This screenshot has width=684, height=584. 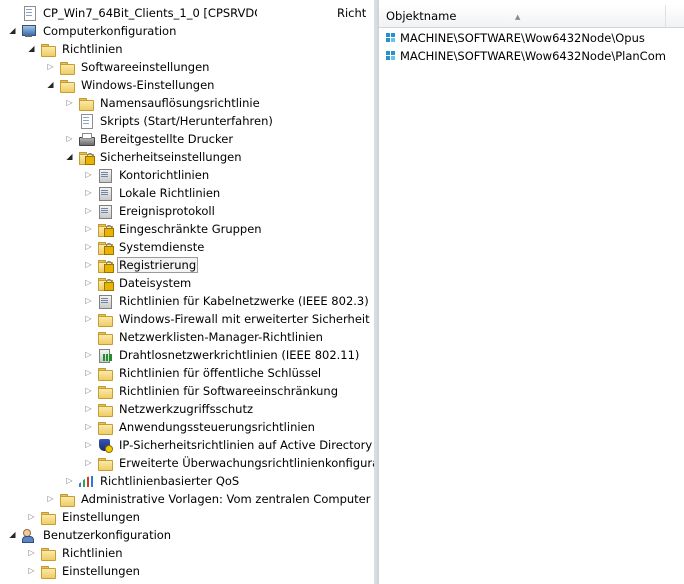 I want to click on tree-drucker: ▷ Bereitgestellte Drucker, so click(x=149, y=139).